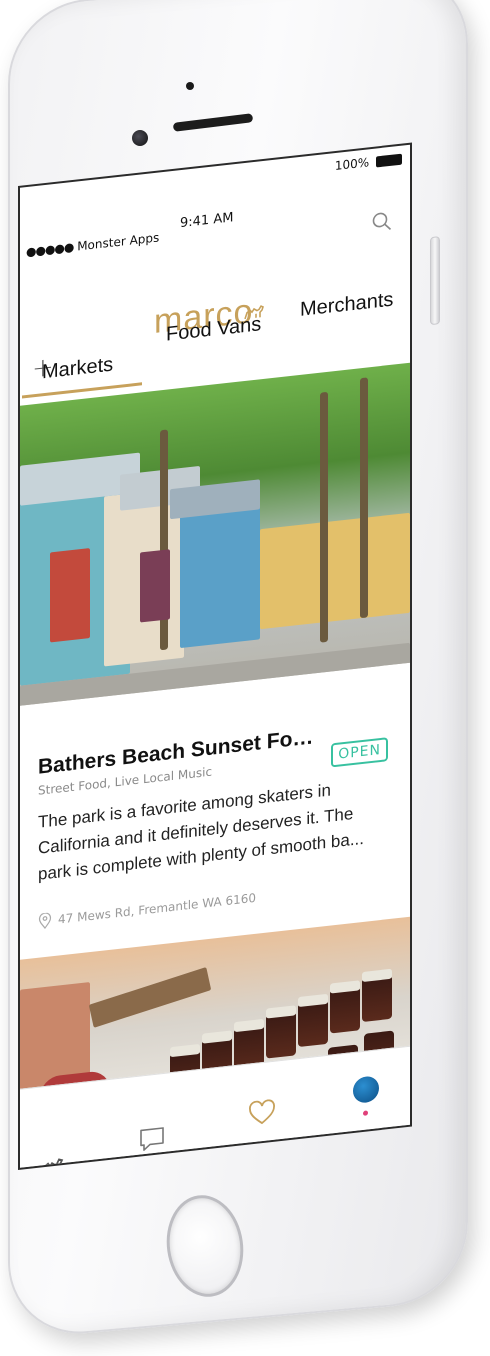  Describe the element at coordinates (157, 908) in the screenshot. I see `address-text: 47 Mews Rd, Fremantle WA 6160` at that location.